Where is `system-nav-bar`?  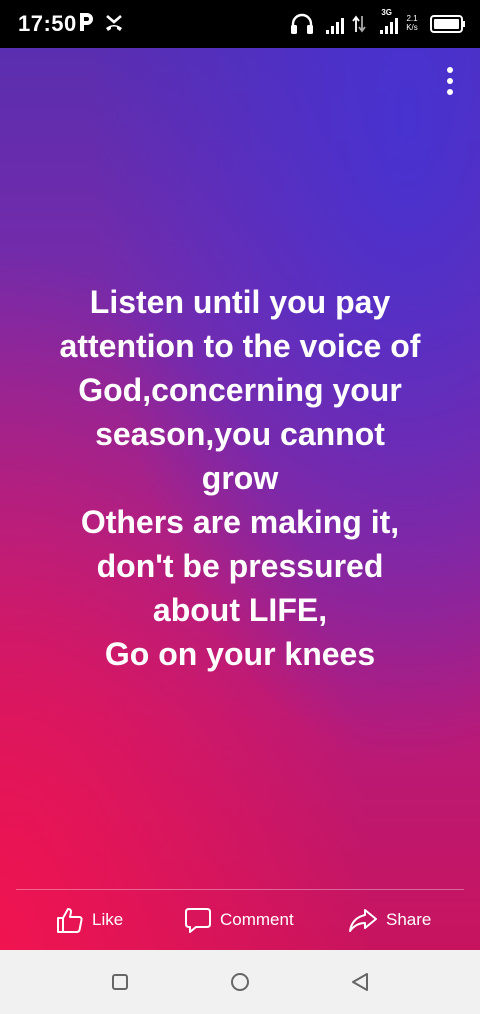 system-nav-bar is located at coordinates (240, 982).